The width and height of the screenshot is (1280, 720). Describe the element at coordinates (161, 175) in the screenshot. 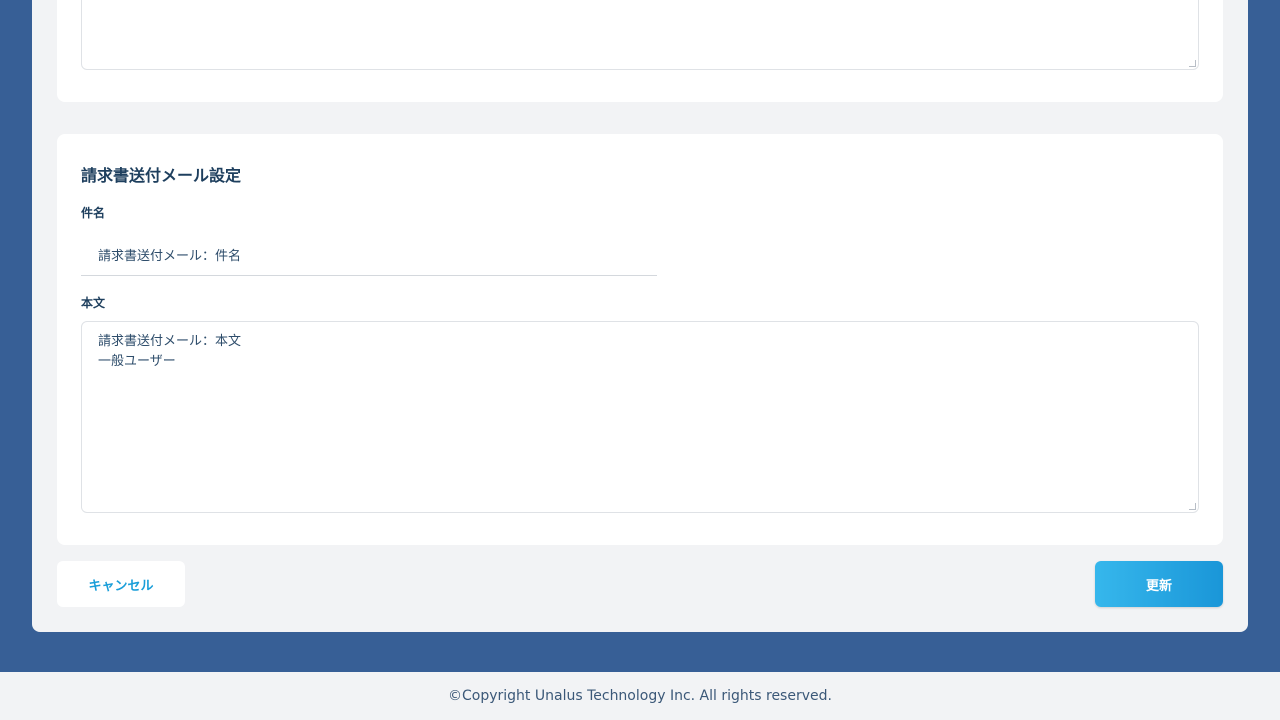

I see `section-title: 請求書送付メール設定` at that location.